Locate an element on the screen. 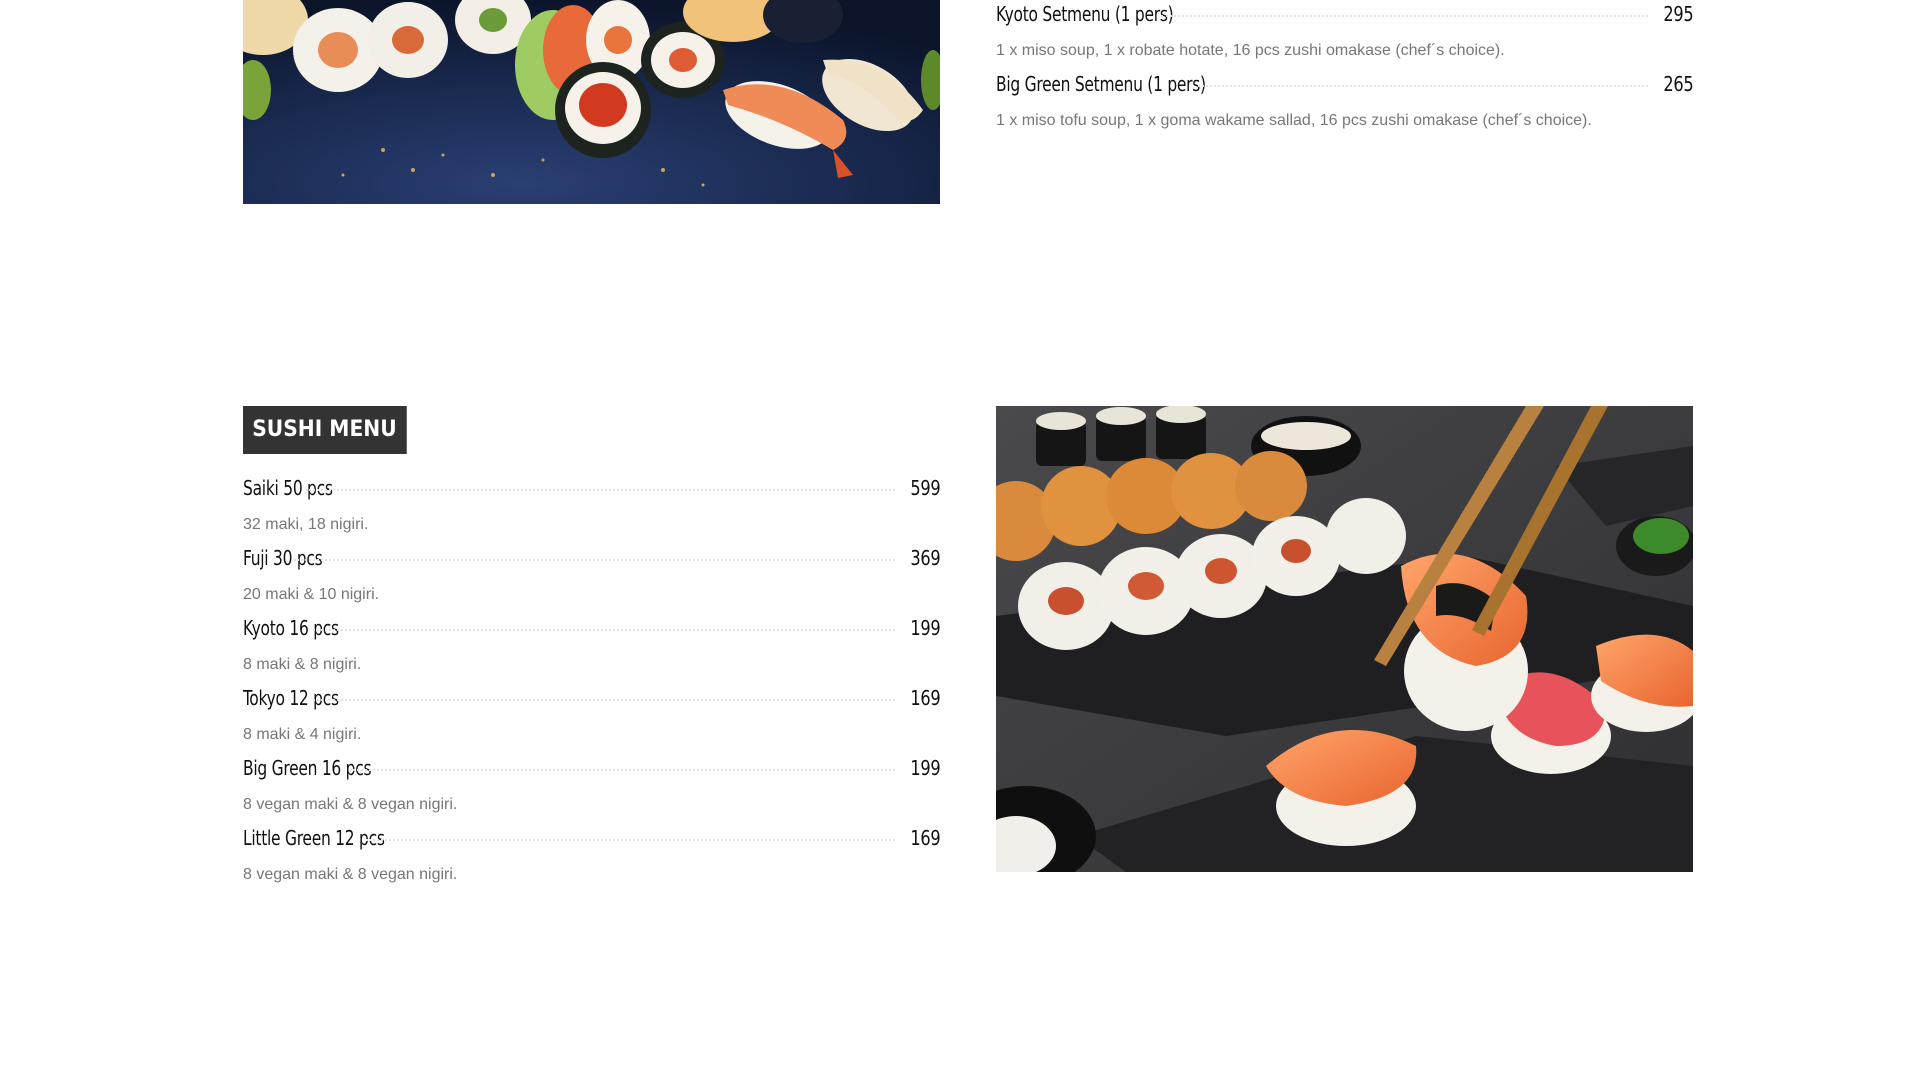 The width and height of the screenshot is (1920, 1080). menu-item-description: 32 maki, 18 nigiri. is located at coordinates (306, 524).